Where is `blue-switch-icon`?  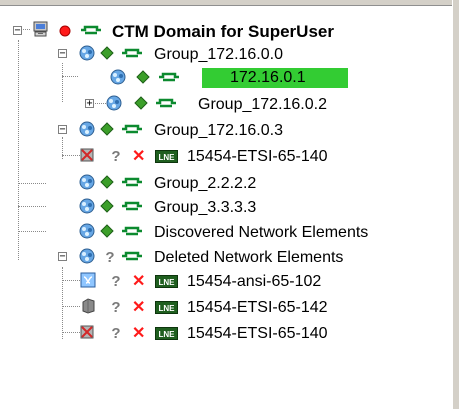 blue-switch-icon is located at coordinates (88, 280).